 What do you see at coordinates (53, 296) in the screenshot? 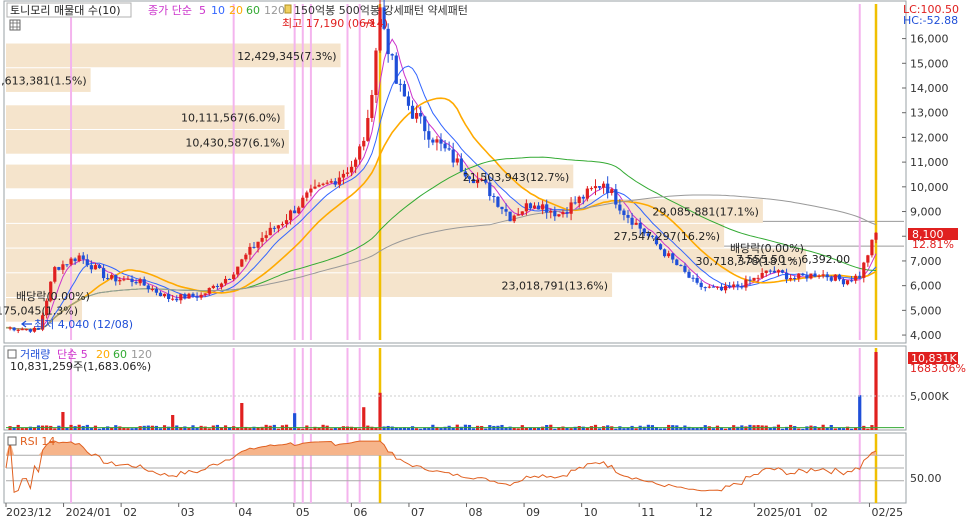
I see `dividend-label-left: 배당락(0.00%)` at bounding box center [53, 296].